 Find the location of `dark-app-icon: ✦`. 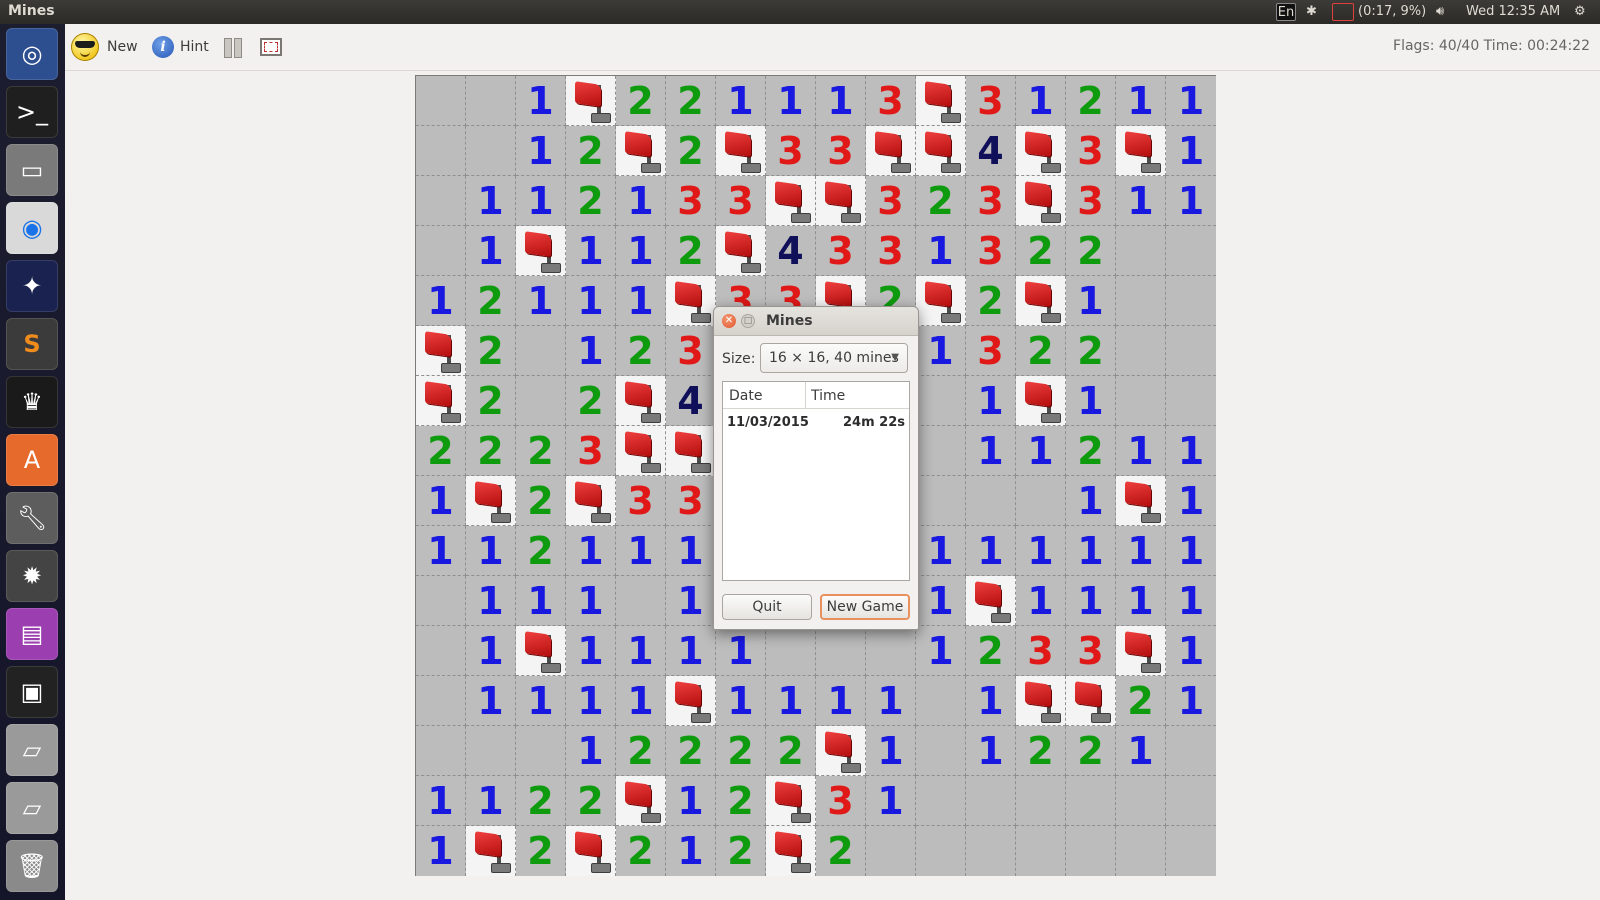

dark-app-icon: ✦ is located at coordinates (32, 286).